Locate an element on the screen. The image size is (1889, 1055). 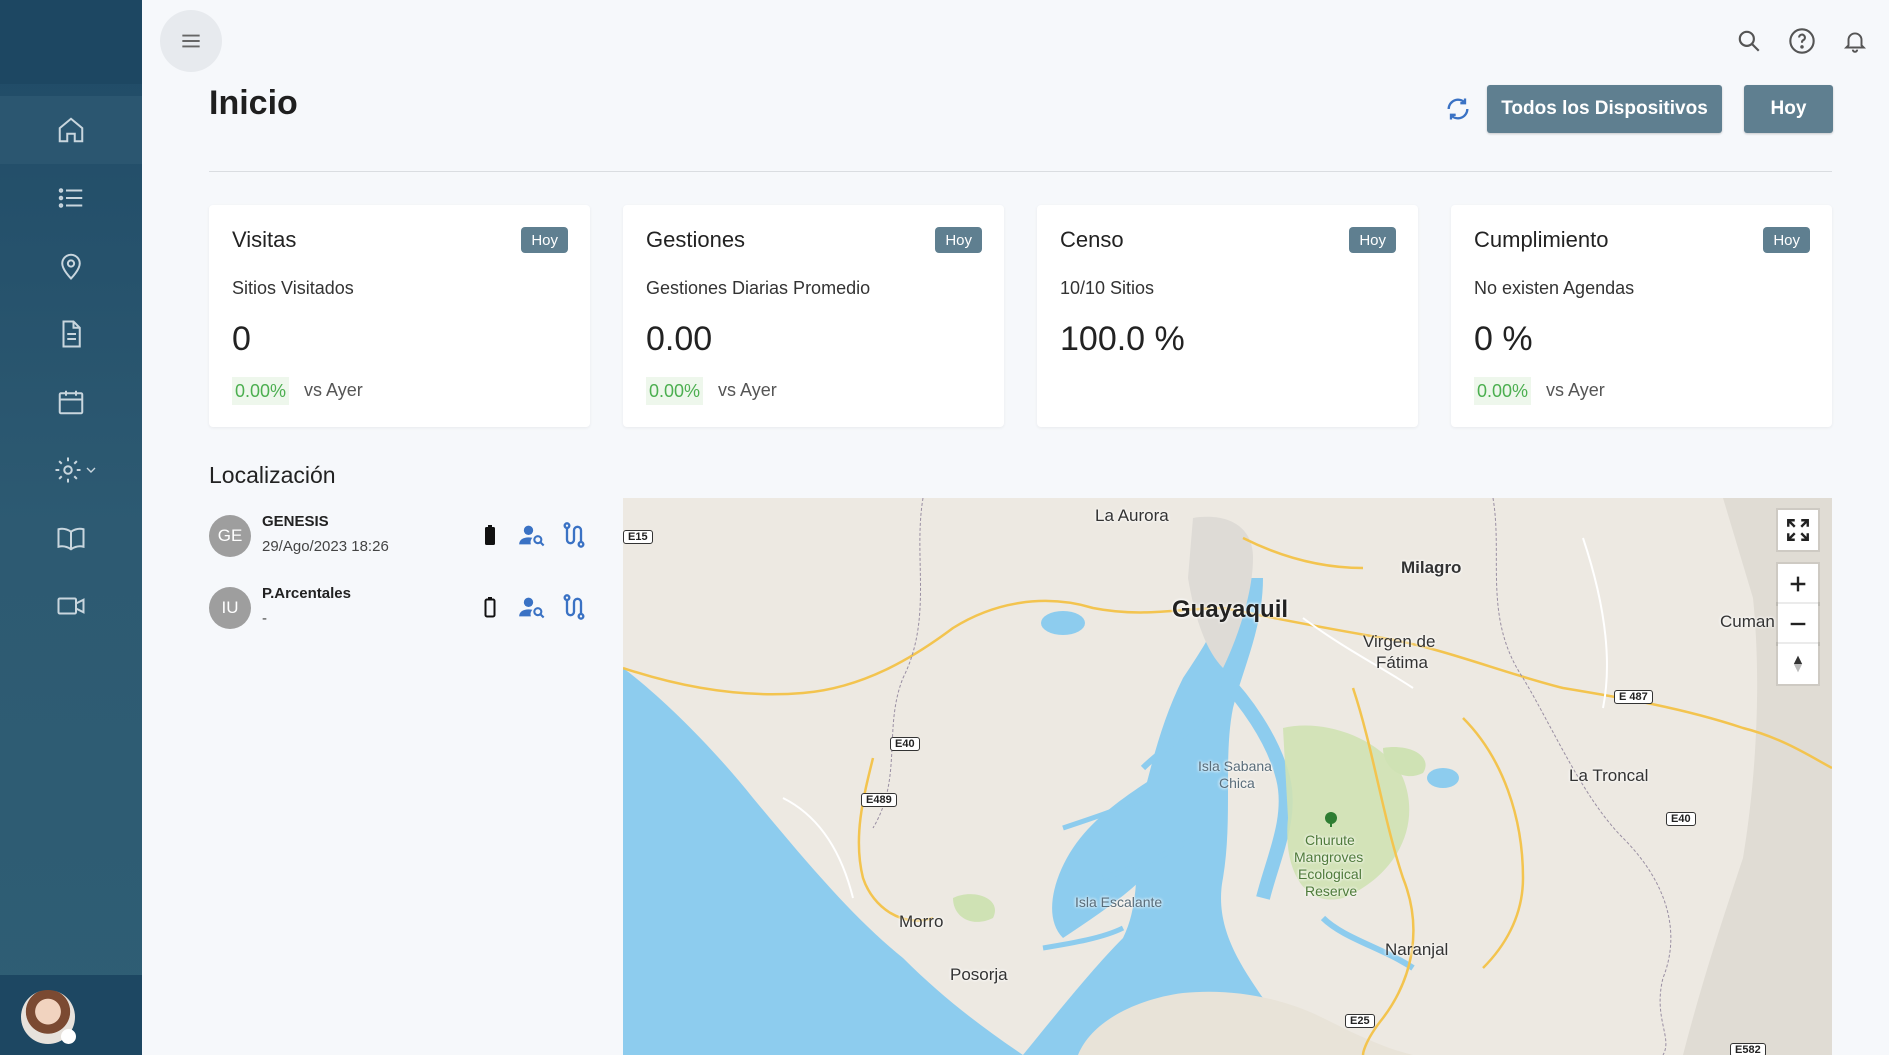
video-icon is located at coordinates (71, 606).